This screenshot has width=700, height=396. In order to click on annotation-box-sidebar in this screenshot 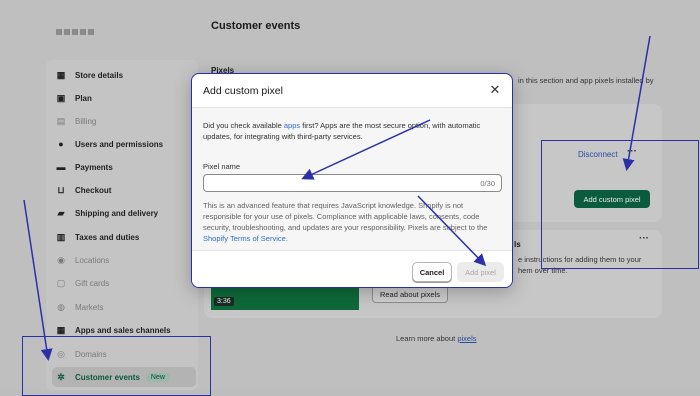, I will do `click(116, 366)`.